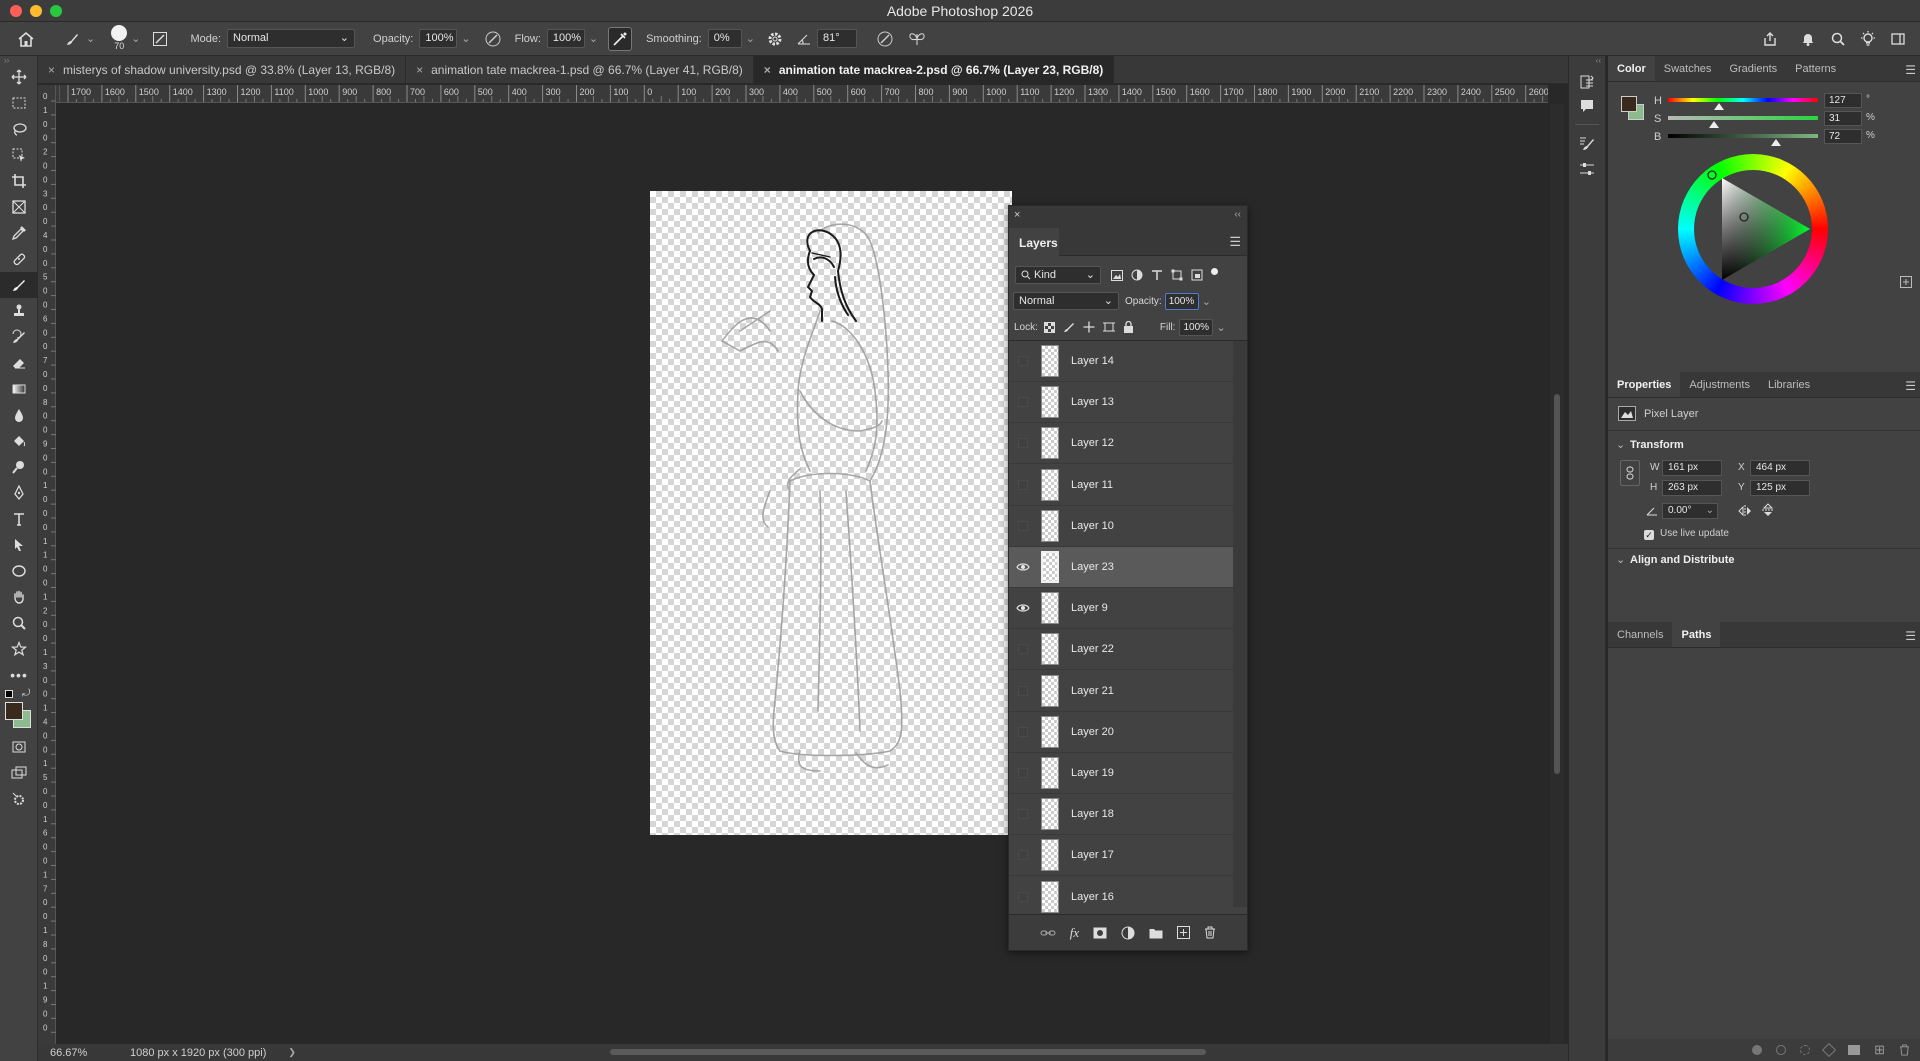 The height and width of the screenshot is (1061, 1920). I want to click on link-dimensions-icon, so click(1630, 473).